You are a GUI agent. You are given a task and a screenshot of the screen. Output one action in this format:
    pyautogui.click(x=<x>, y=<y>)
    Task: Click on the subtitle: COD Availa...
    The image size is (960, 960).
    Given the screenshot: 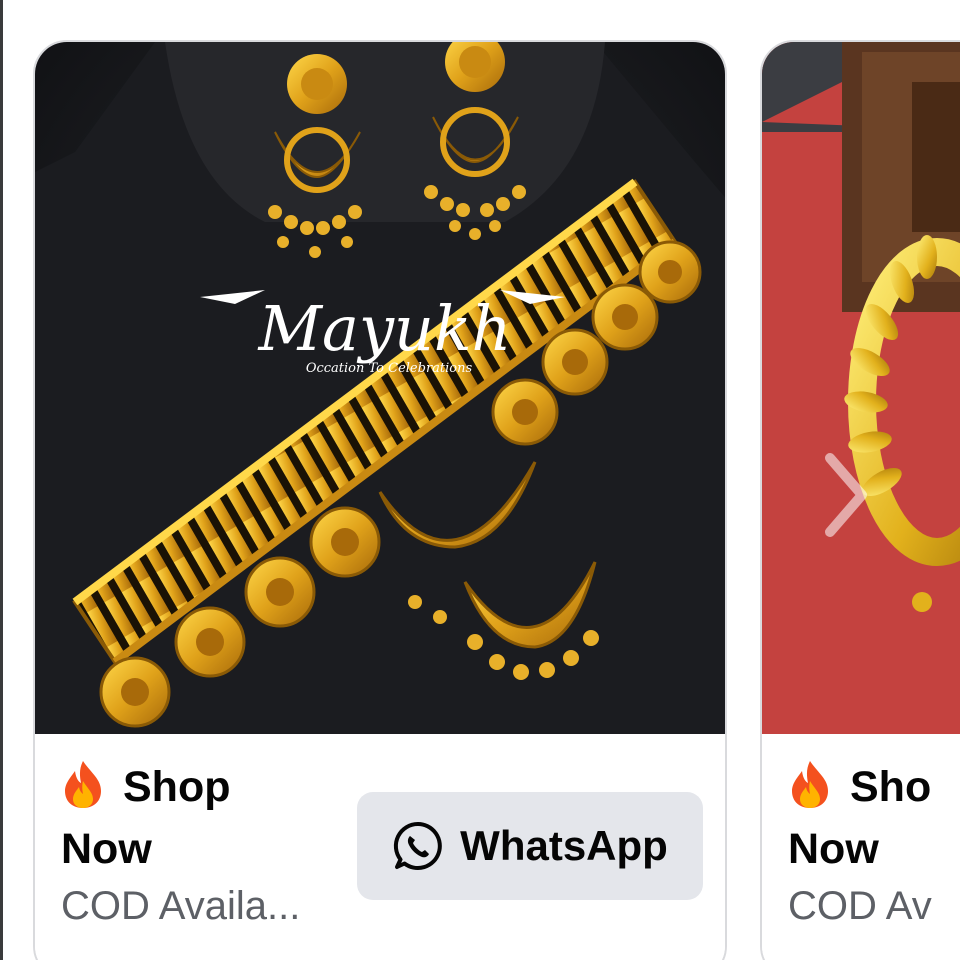 What is the action you would take?
    pyautogui.click(x=181, y=906)
    